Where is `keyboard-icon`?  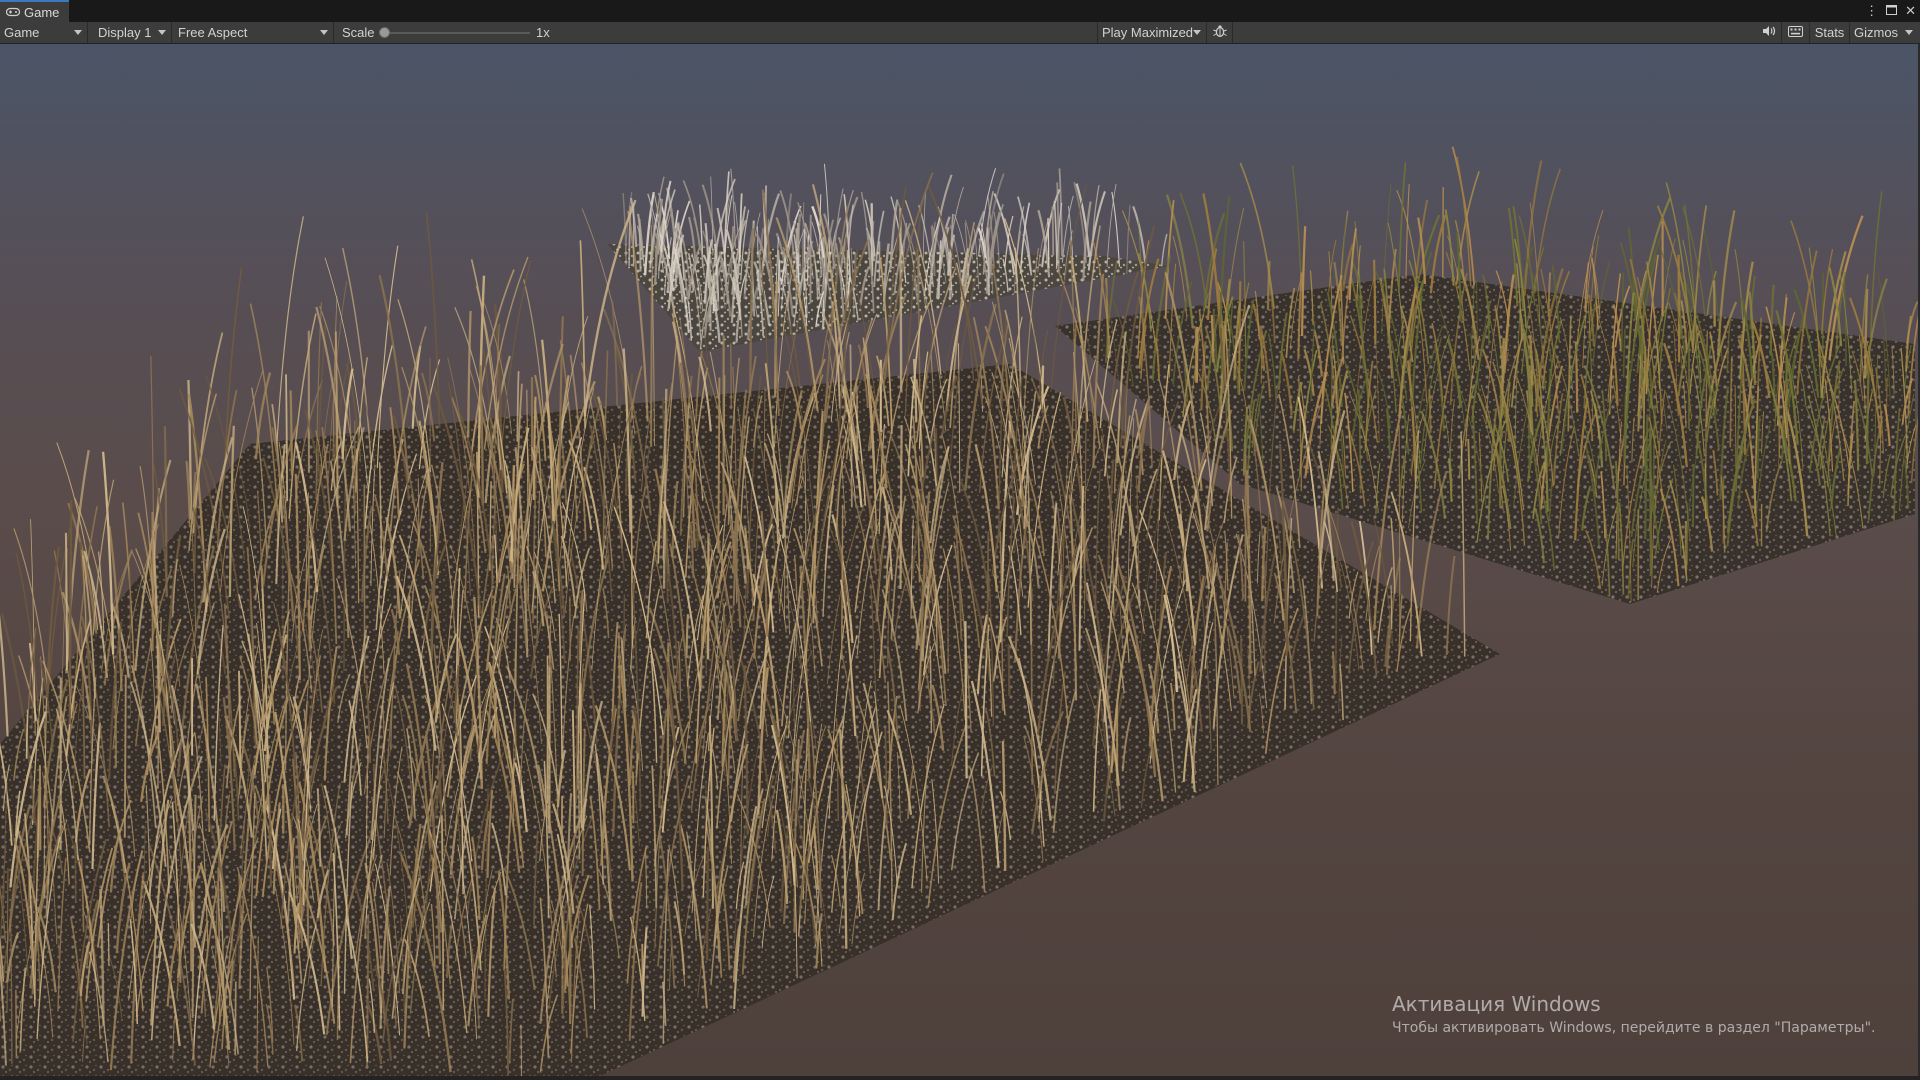
keyboard-icon is located at coordinates (1795, 32).